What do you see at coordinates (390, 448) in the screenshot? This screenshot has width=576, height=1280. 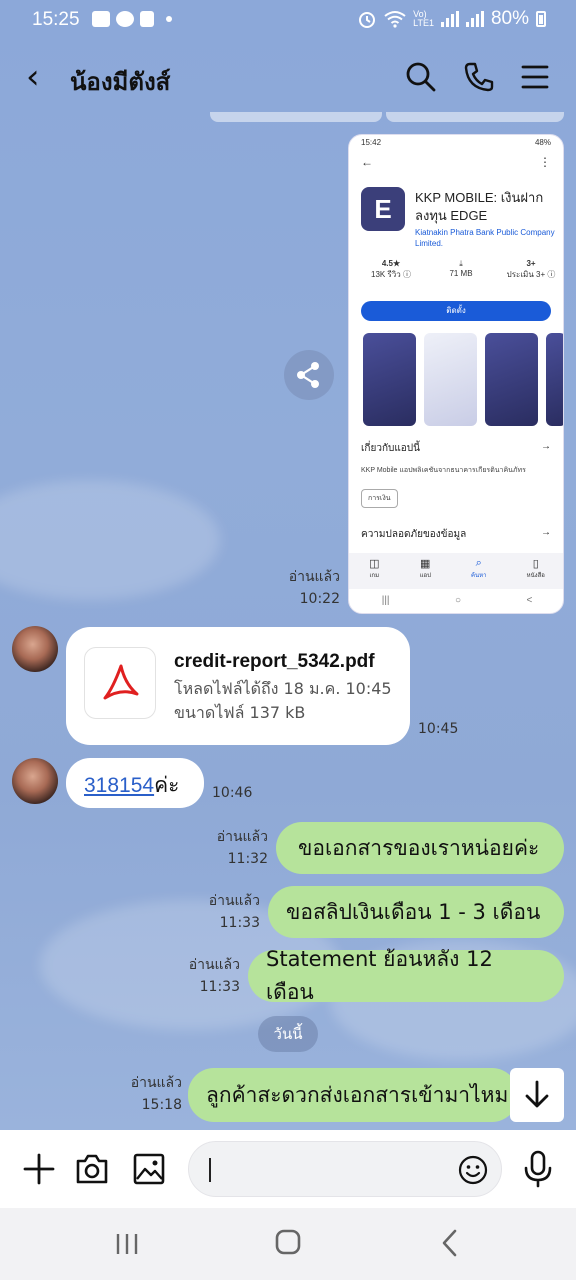 I see `about-title: เกี่ยวกับแอปนี้` at bounding box center [390, 448].